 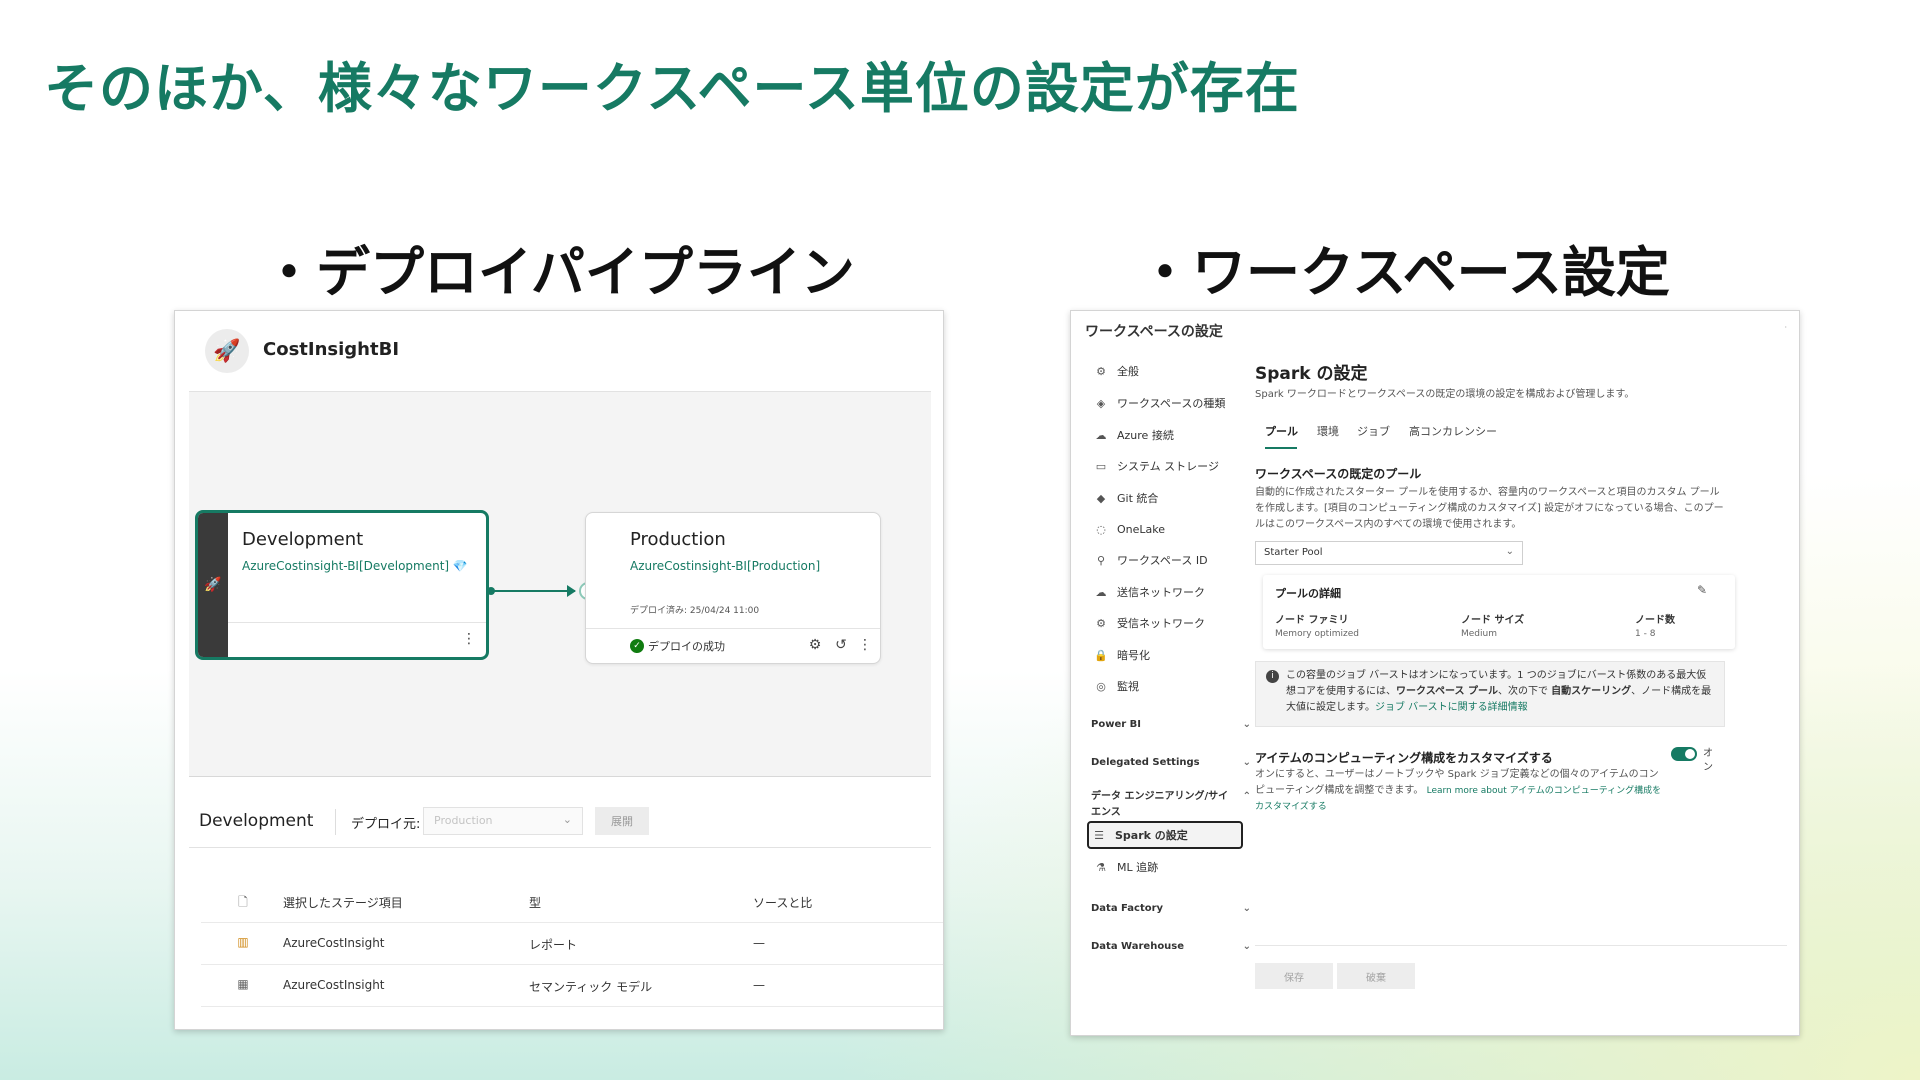 What do you see at coordinates (1171, 724) in the screenshot?
I see `nav-group-power-bi: Power BI ⌄` at bounding box center [1171, 724].